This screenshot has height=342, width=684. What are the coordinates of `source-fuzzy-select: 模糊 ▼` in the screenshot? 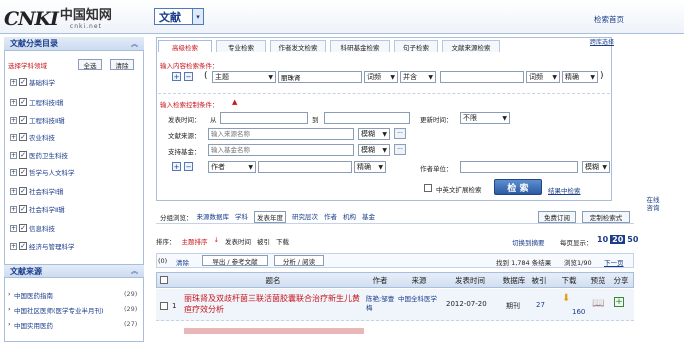 It's located at (374, 134).